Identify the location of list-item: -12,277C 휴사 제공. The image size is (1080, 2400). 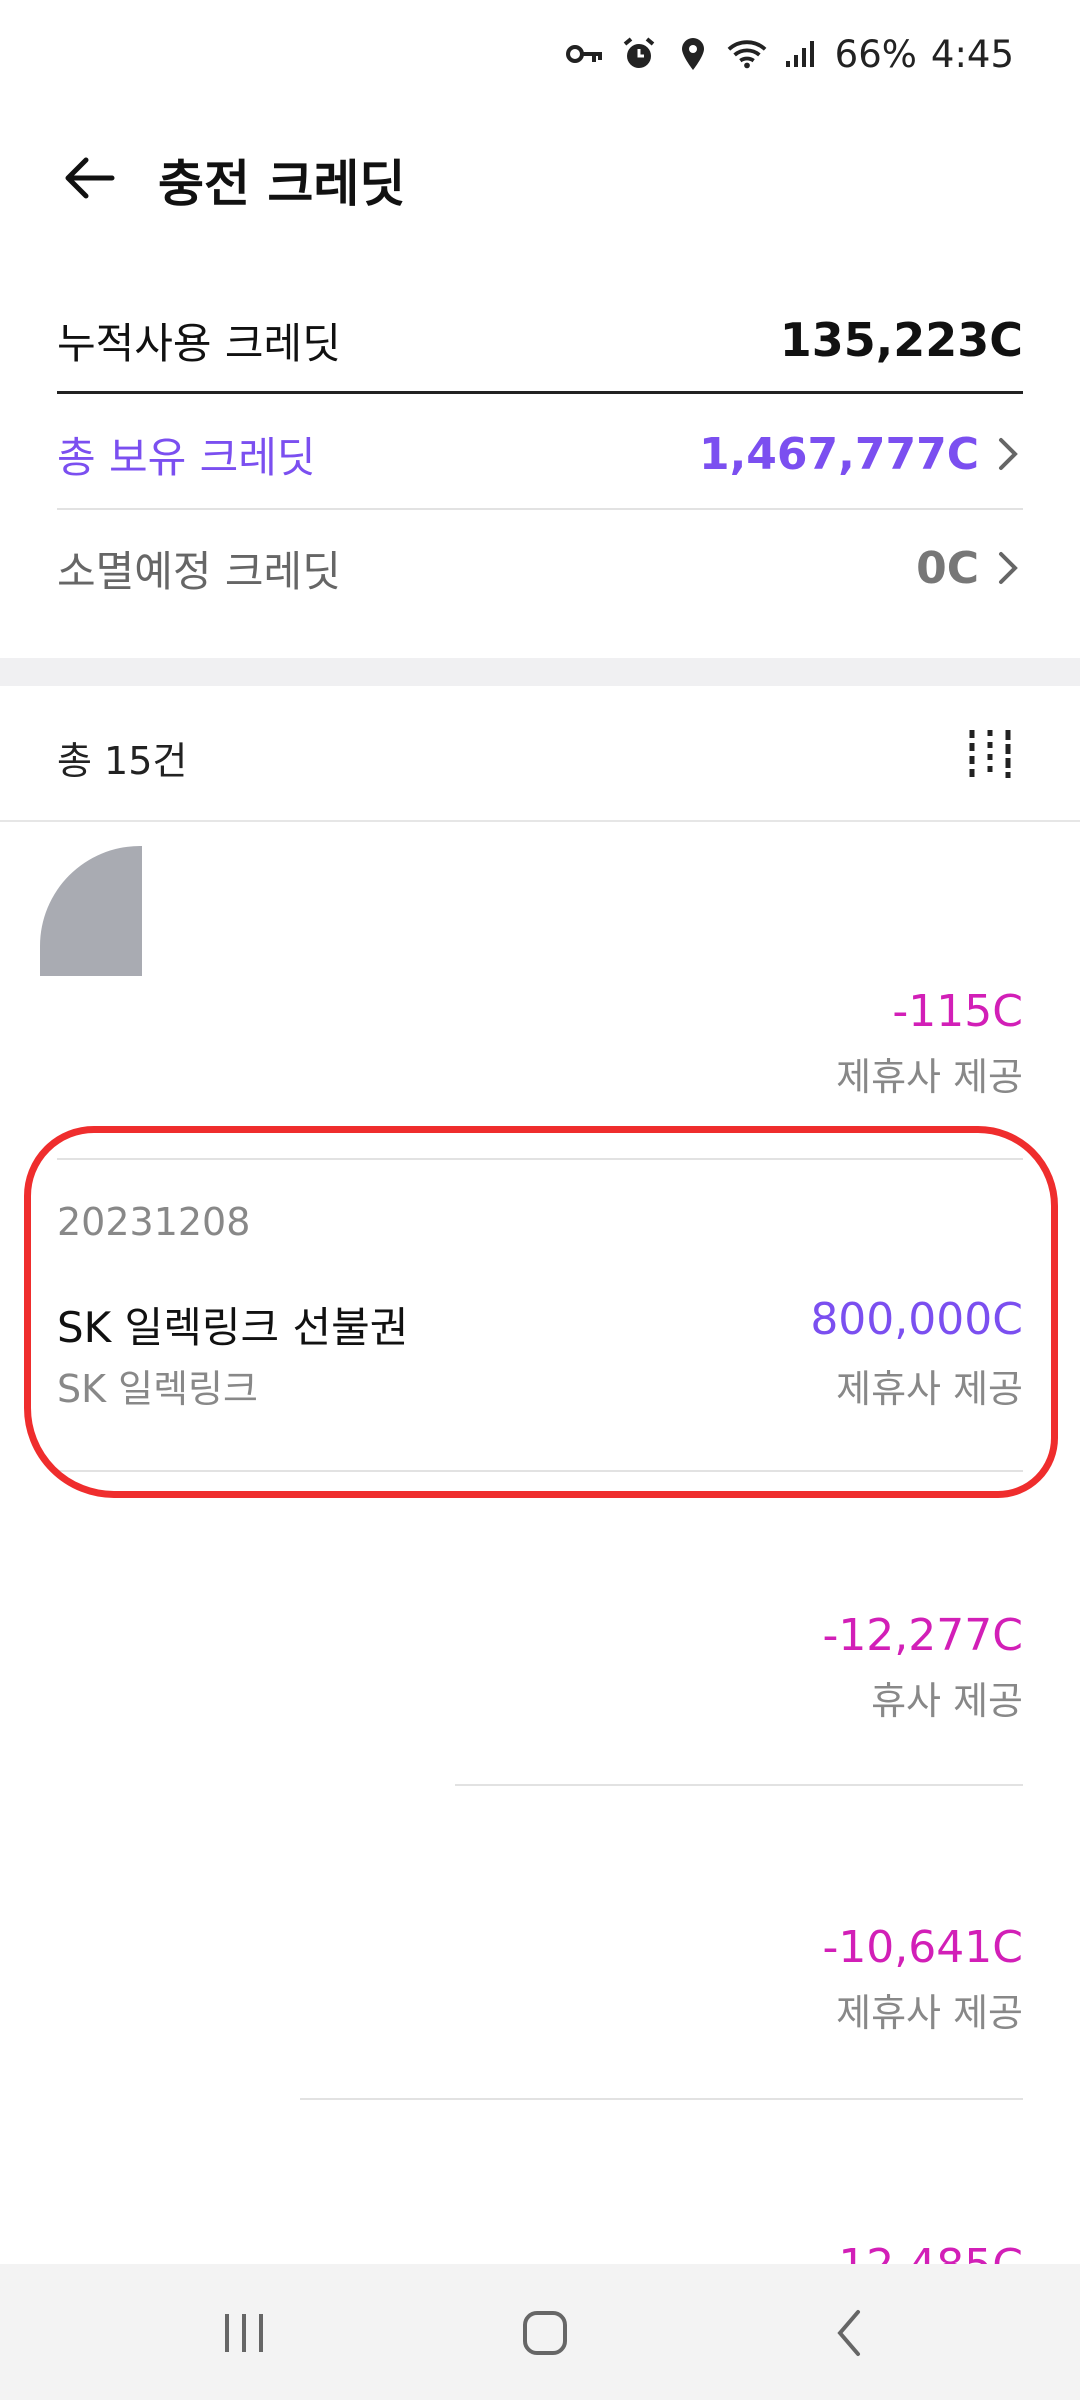
(540, 1629).